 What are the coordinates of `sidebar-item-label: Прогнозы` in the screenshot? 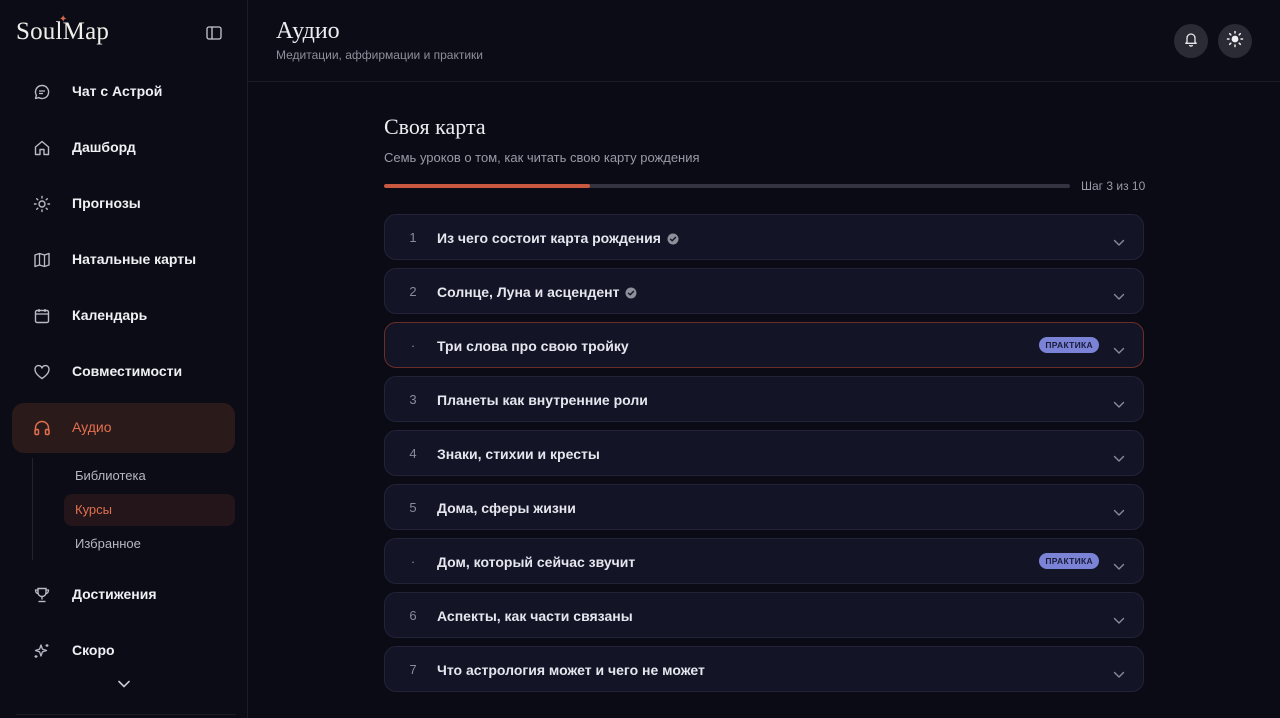 It's located at (106, 203).